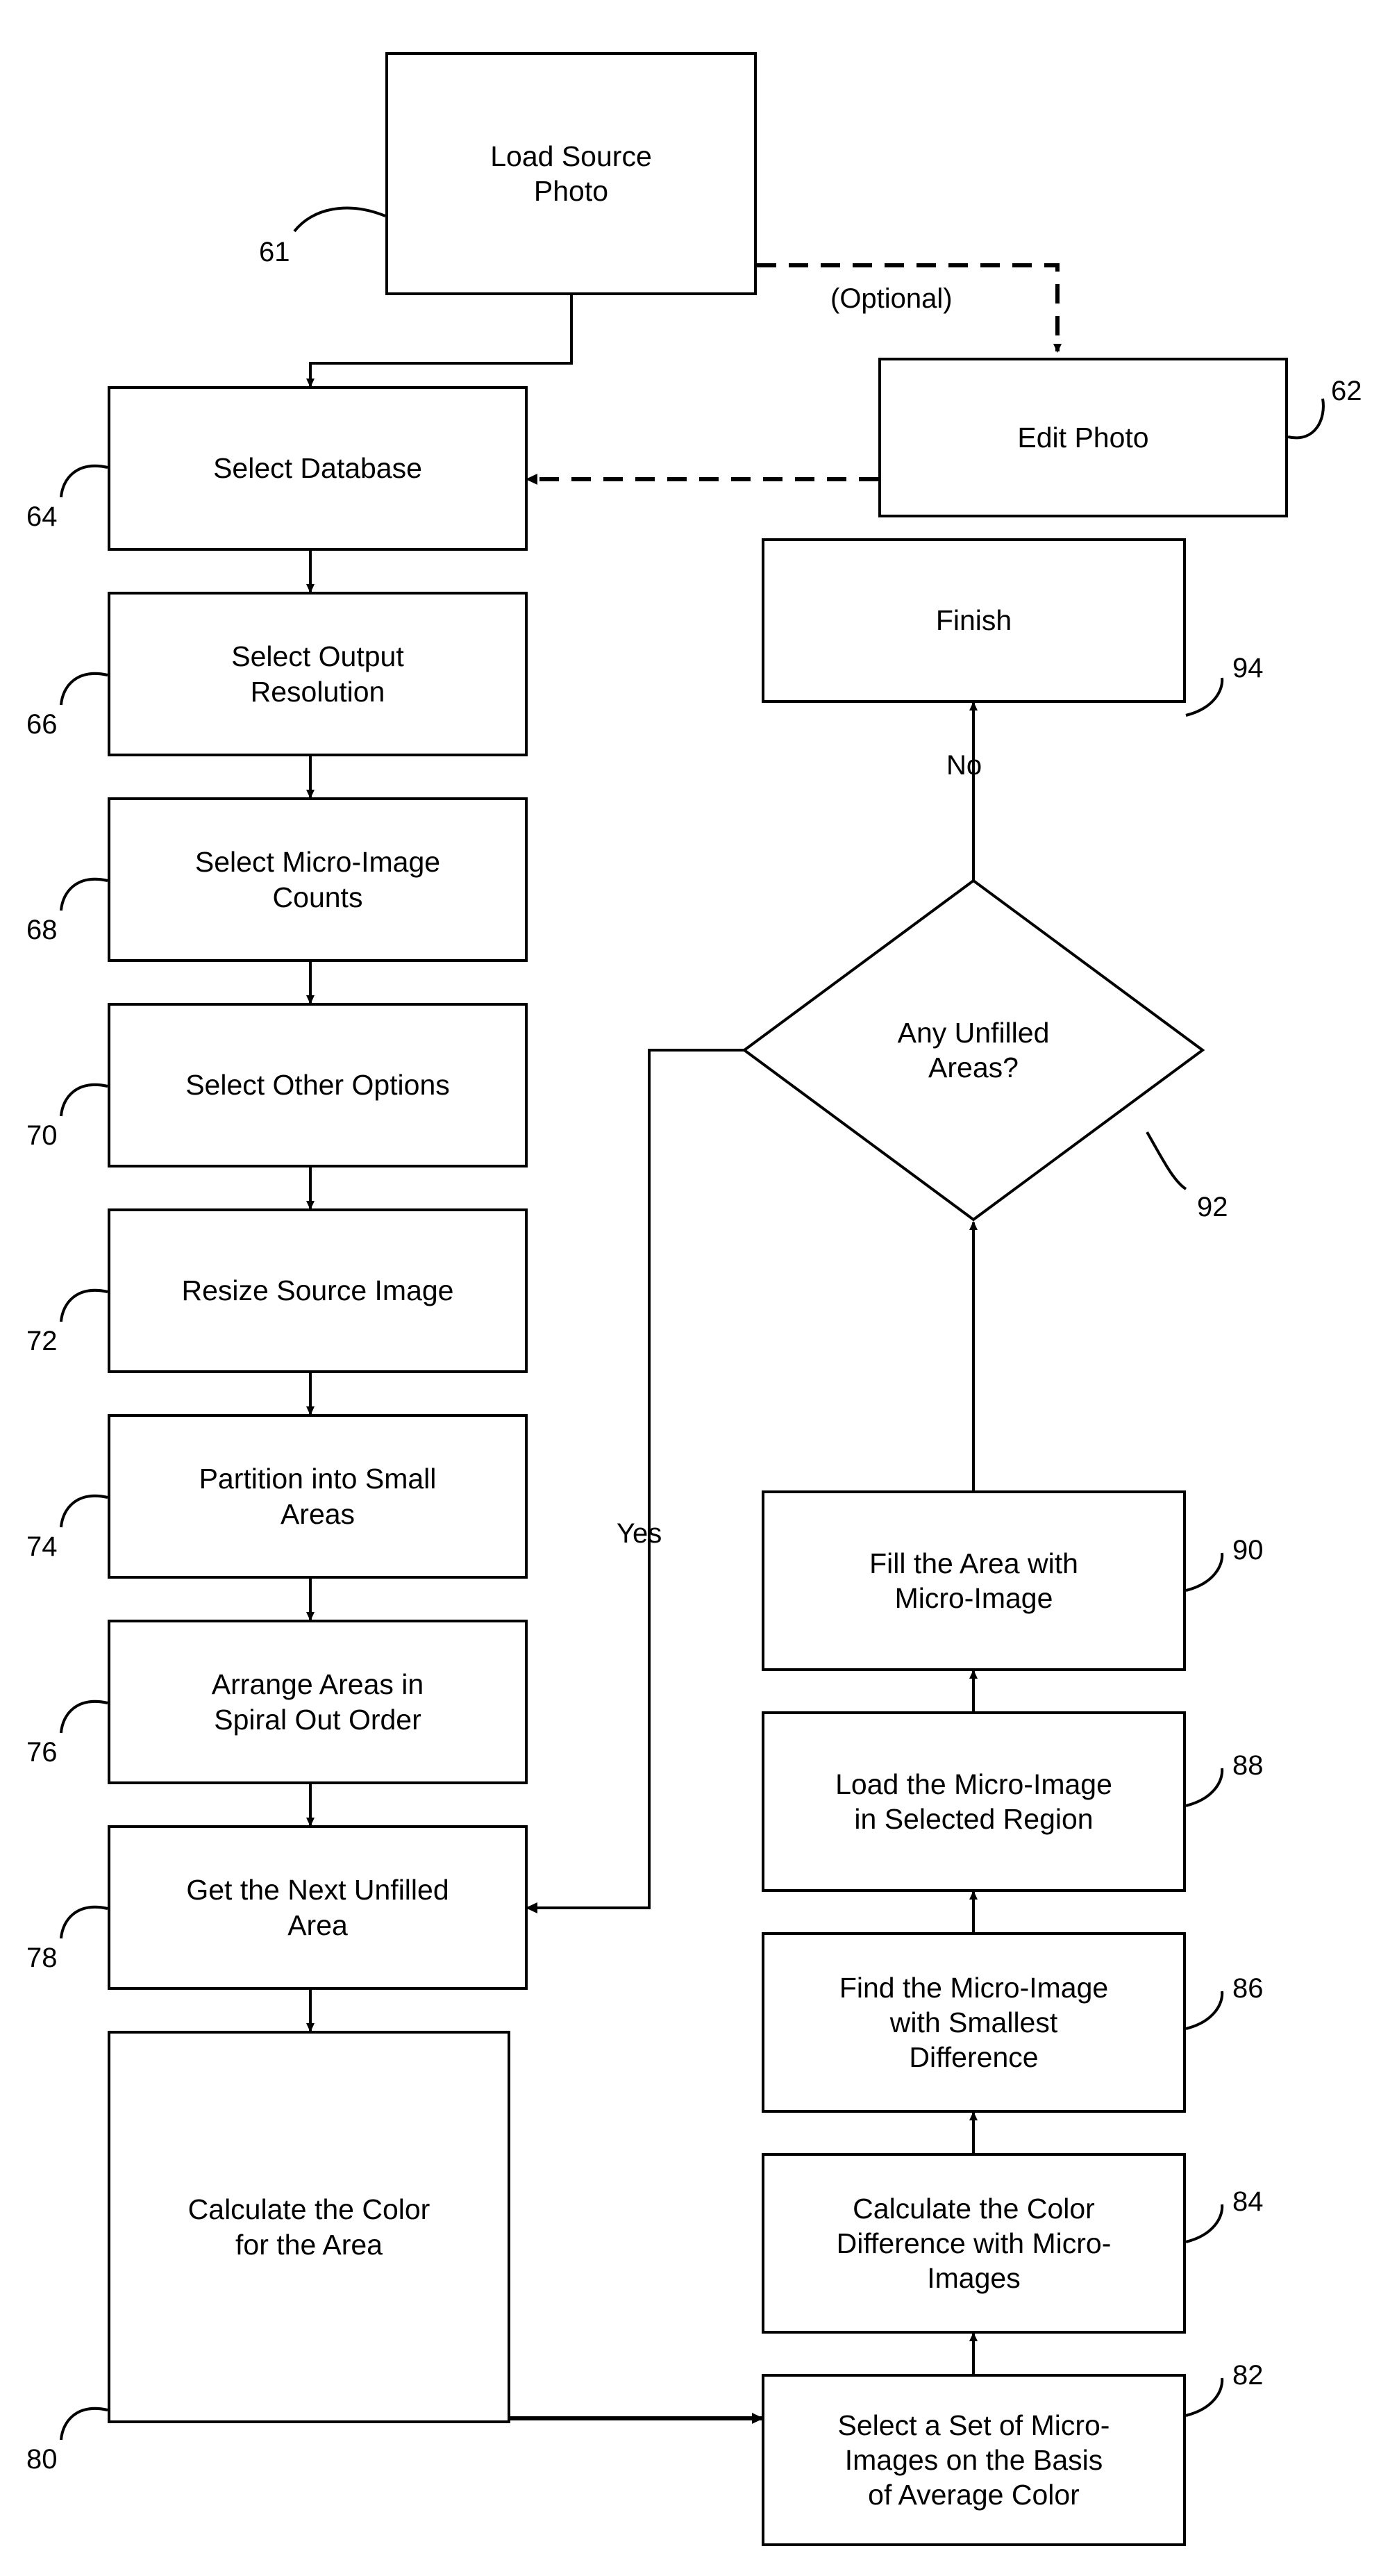 Image resolution: width=1381 pixels, height=2576 pixels. What do you see at coordinates (1248, 2201) in the screenshot?
I see `ref-number-84: 84` at bounding box center [1248, 2201].